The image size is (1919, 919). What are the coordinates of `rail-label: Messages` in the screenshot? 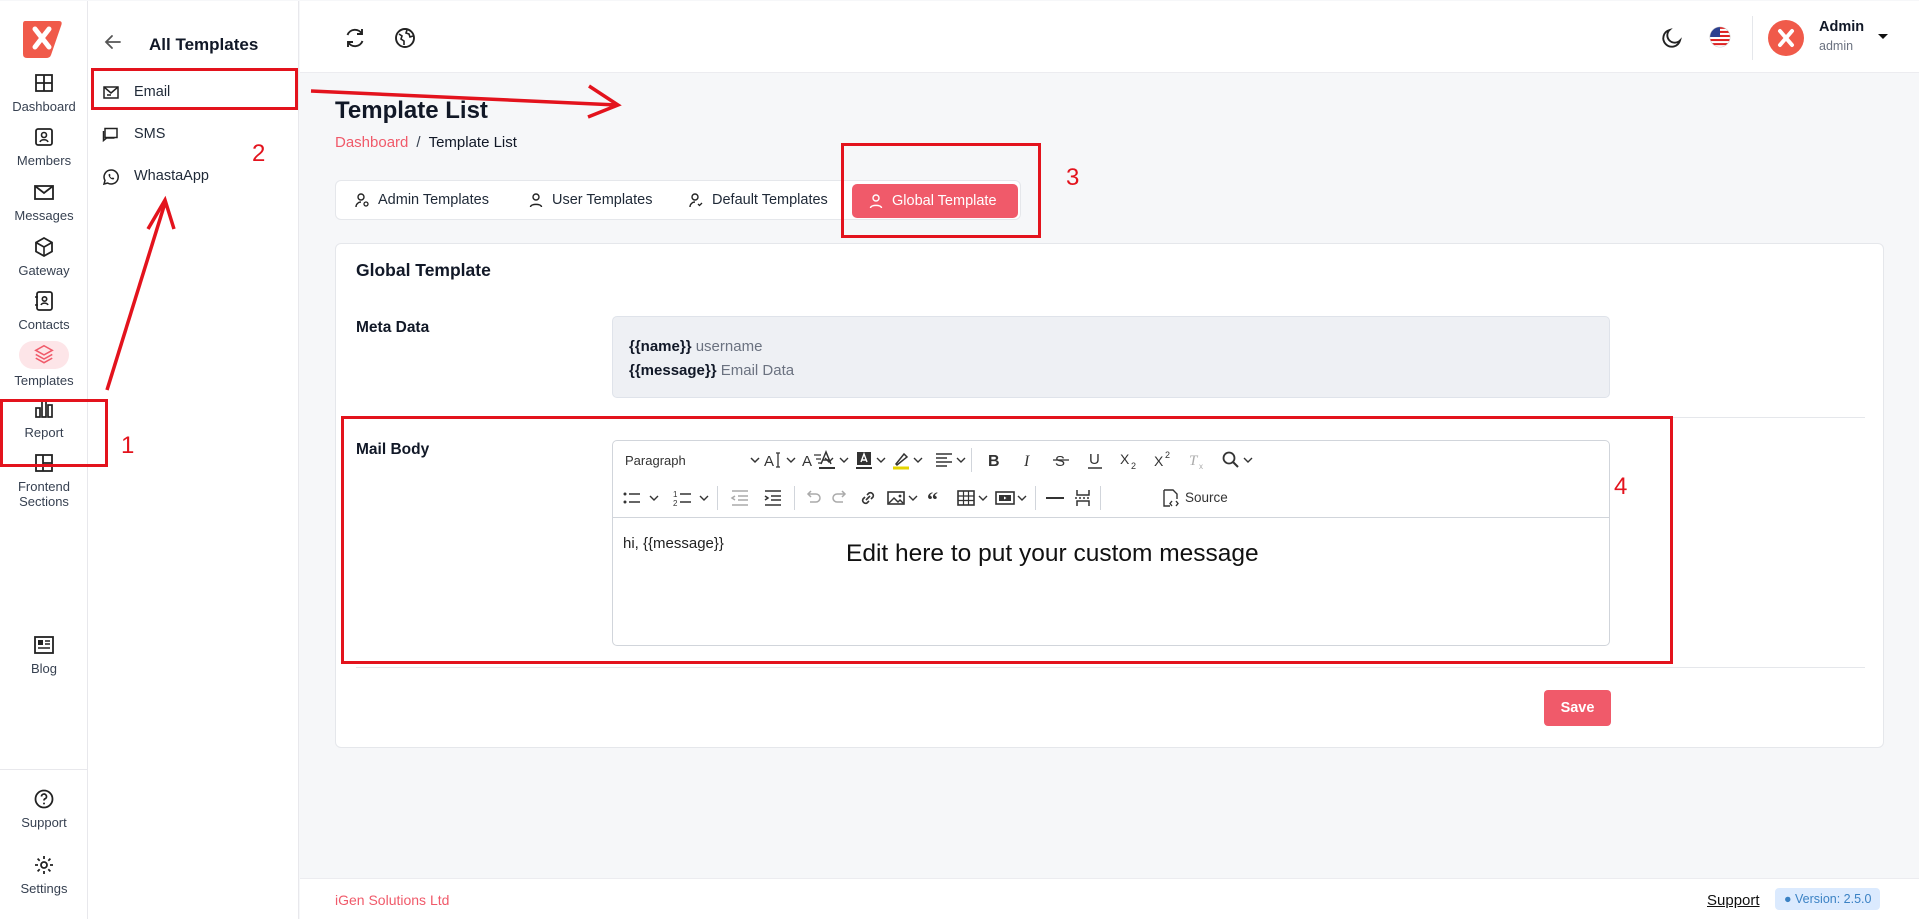 It's located at (44, 215).